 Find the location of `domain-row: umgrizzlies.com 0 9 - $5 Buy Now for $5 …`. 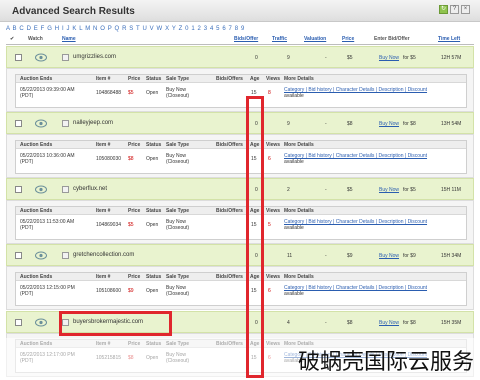

domain-row: umgrizzlies.com 0 9 - $5 Buy Now for $5 … is located at coordinates (240, 57).